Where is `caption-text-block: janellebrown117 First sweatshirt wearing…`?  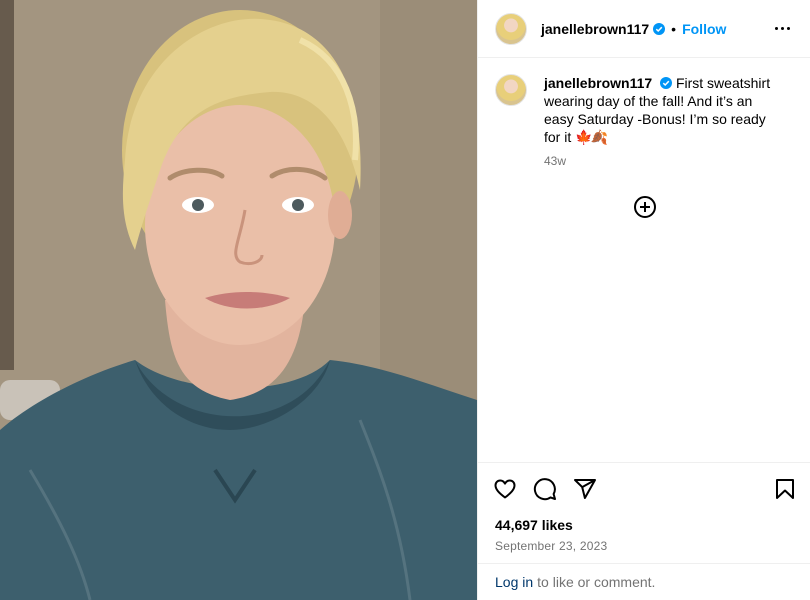 caption-text-block: janellebrown117 First sweatshirt wearing… is located at coordinates (664, 110).